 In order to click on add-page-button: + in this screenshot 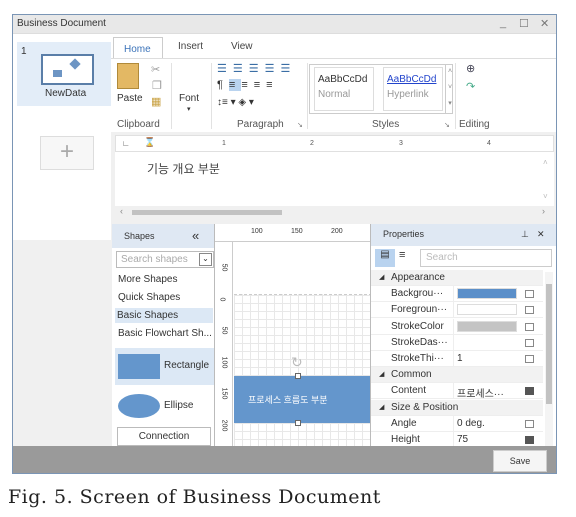, I will do `click(67, 153)`.